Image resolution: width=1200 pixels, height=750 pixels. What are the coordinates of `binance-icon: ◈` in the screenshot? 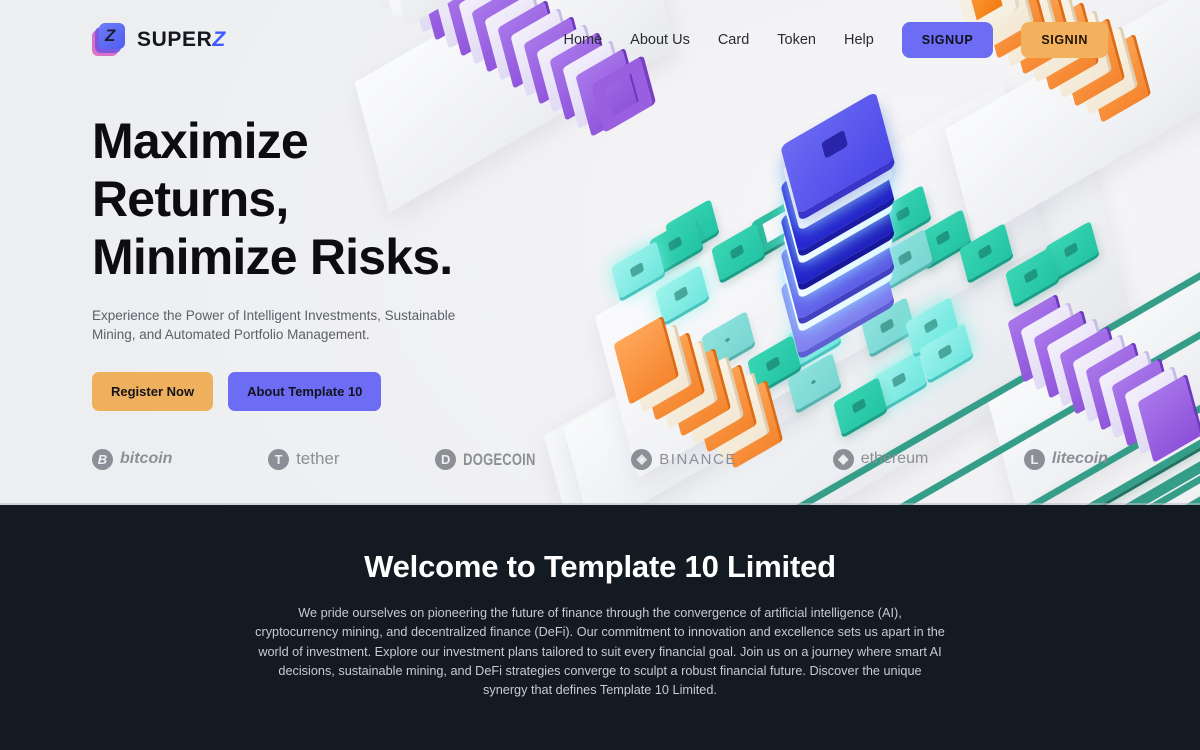 It's located at (642, 459).